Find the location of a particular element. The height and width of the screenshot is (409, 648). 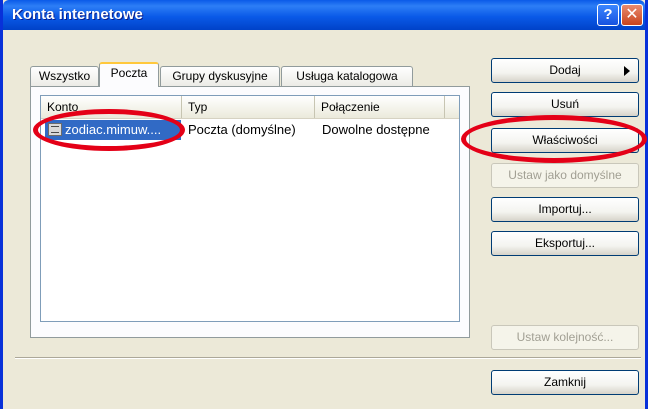

tab-all: Wszystko is located at coordinates (64, 76).